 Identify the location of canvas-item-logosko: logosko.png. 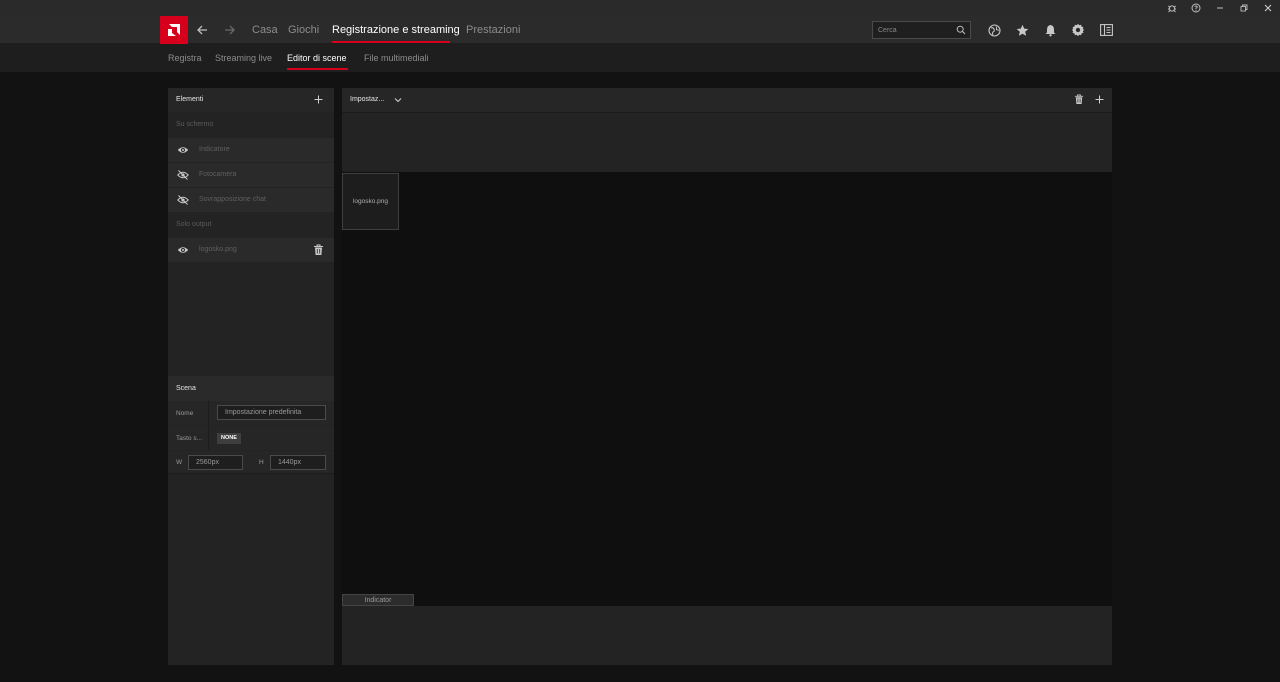
(370, 201).